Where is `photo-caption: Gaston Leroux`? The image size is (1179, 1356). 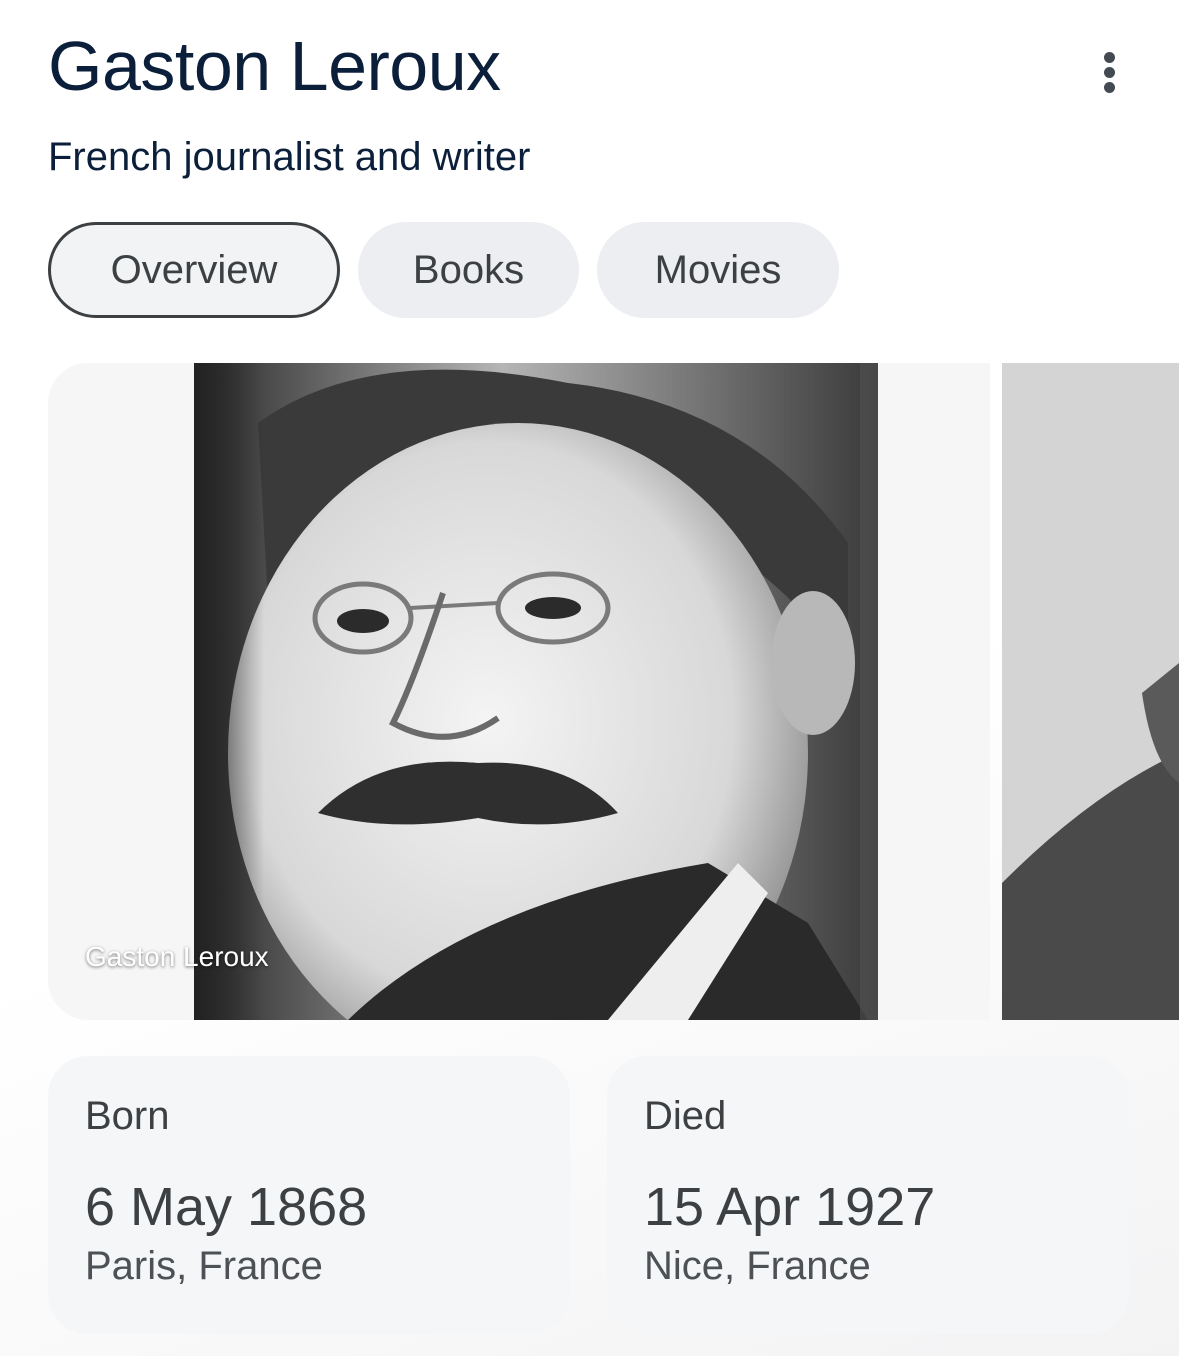
photo-caption: Gaston Leroux is located at coordinates (177, 956).